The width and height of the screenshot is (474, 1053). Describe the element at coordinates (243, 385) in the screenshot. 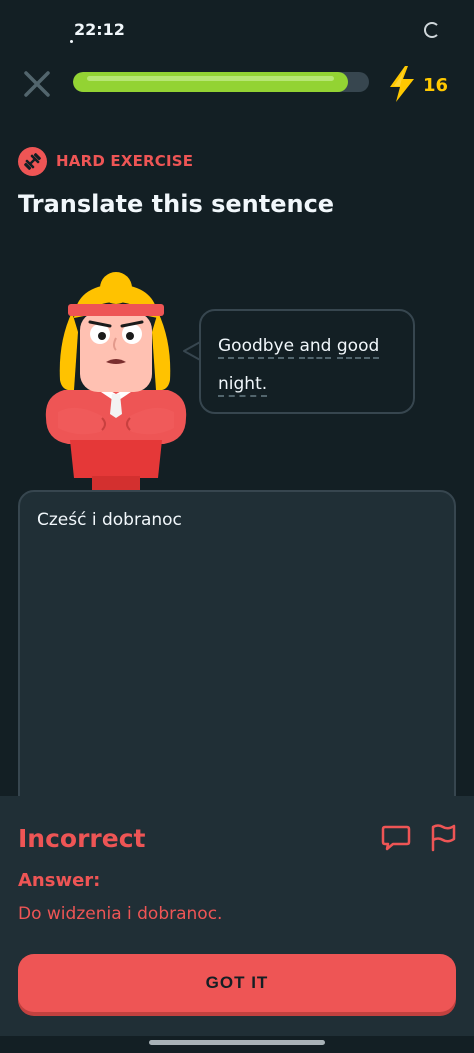

I see `prompt-word: night.` at that location.